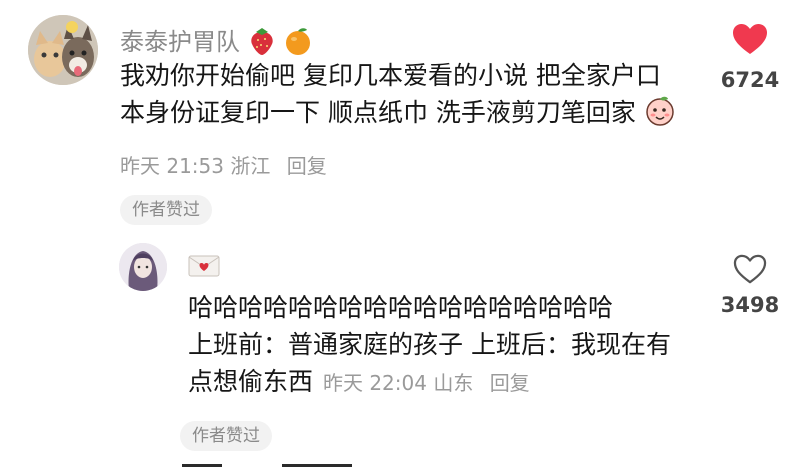 This screenshot has width=800, height=473. I want to click on comment-location: 浙江, so click(250, 166).